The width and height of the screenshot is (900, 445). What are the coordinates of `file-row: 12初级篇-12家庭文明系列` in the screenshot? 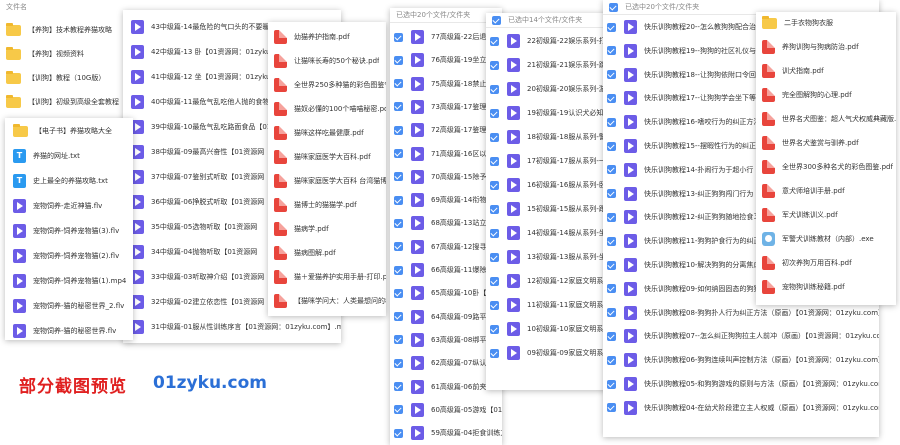 It's located at (547, 281).